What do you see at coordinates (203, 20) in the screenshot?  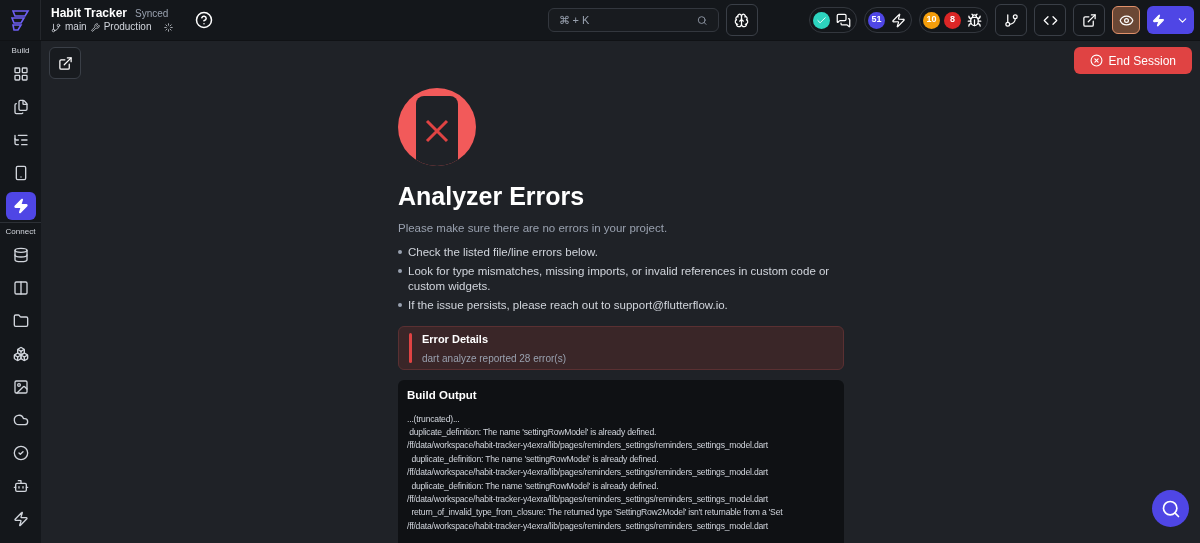 I see `help-icon` at bounding box center [203, 20].